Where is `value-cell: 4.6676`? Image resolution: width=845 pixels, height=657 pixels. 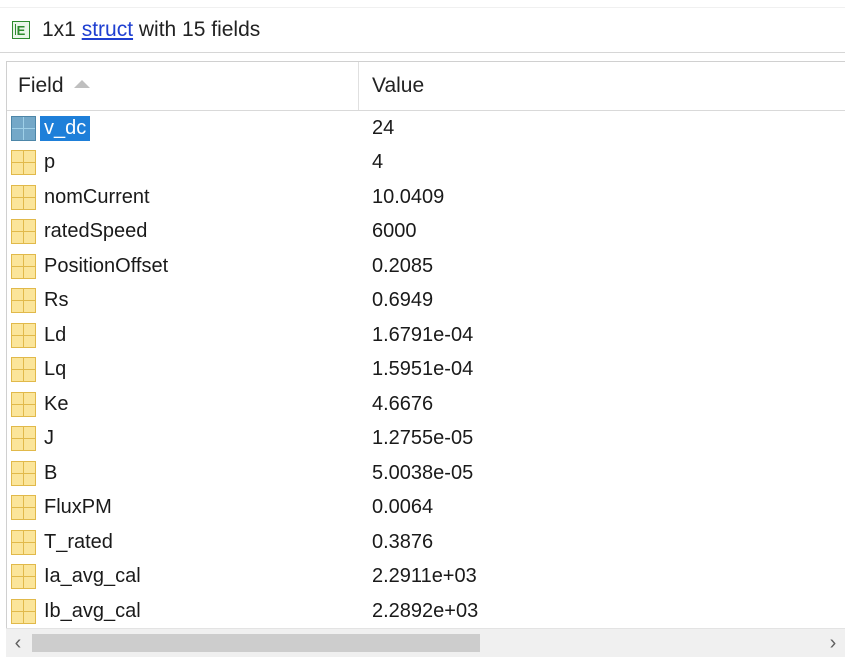 value-cell: 4.6676 is located at coordinates (602, 404).